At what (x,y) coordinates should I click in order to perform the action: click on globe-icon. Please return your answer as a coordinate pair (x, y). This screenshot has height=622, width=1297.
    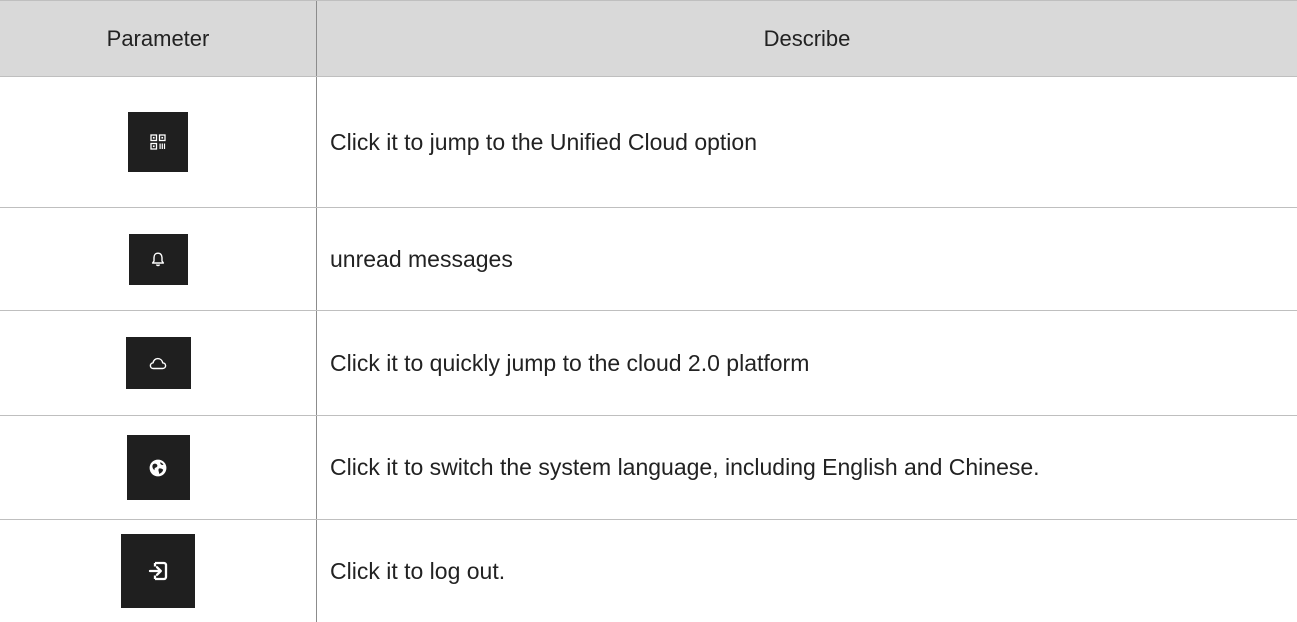
    Looking at the image, I should click on (158, 467).